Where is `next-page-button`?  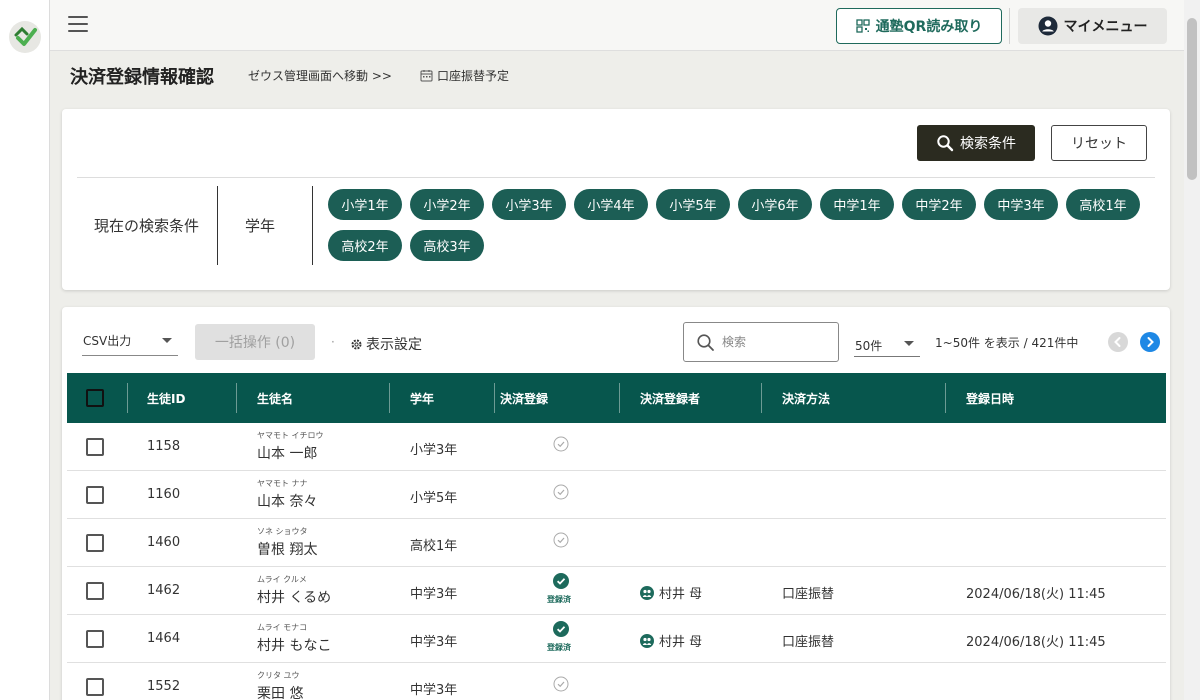 next-page-button is located at coordinates (1150, 342).